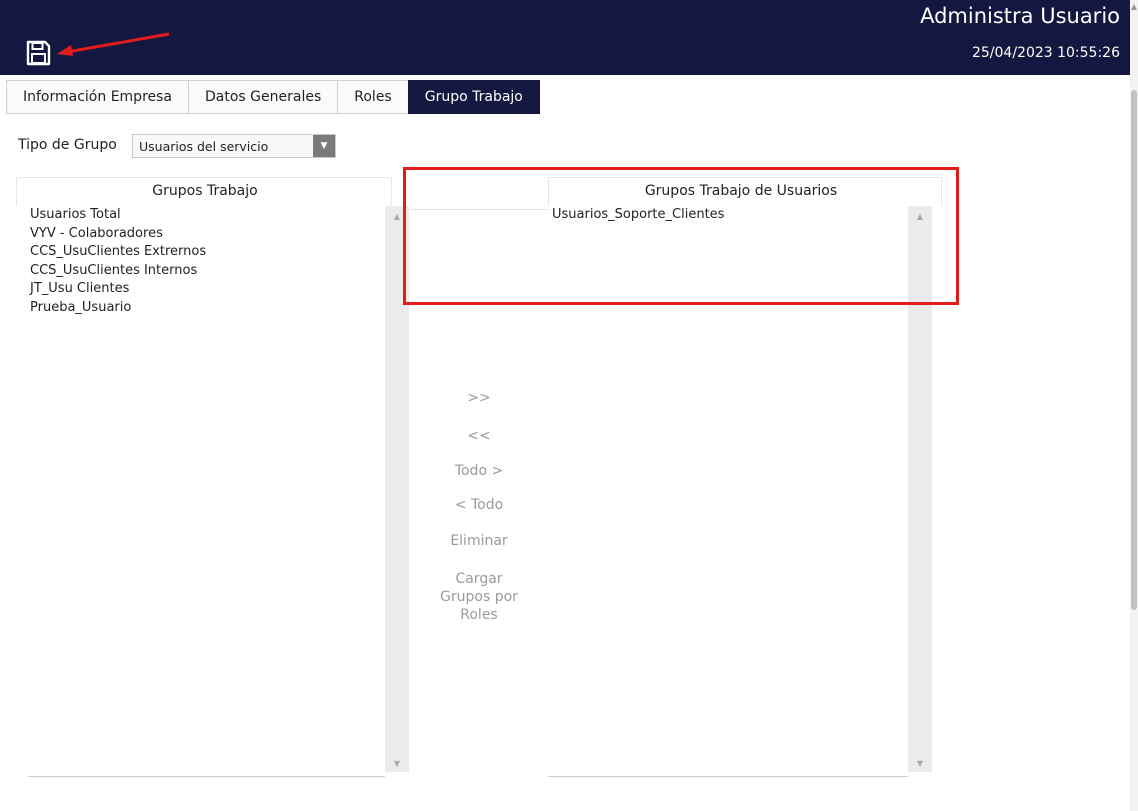  What do you see at coordinates (479, 436) in the screenshot?
I see `move-left-button: <<` at bounding box center [479, 436].